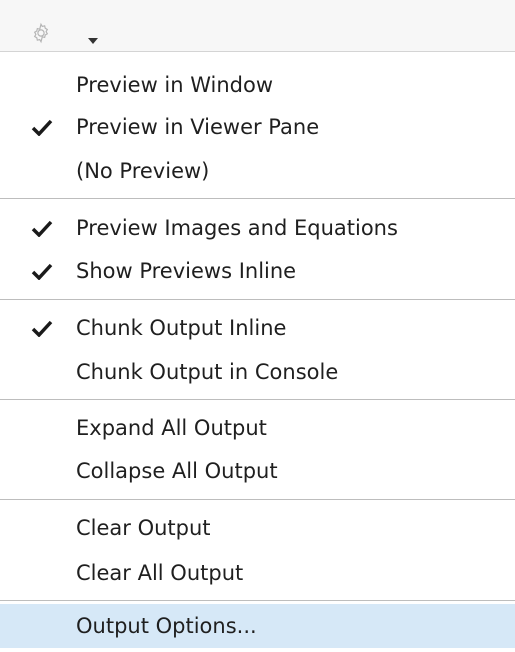 This screenshot has height=652, width=515. I want to click on menu-item-label: Collapse All Output, so click(177, 471).